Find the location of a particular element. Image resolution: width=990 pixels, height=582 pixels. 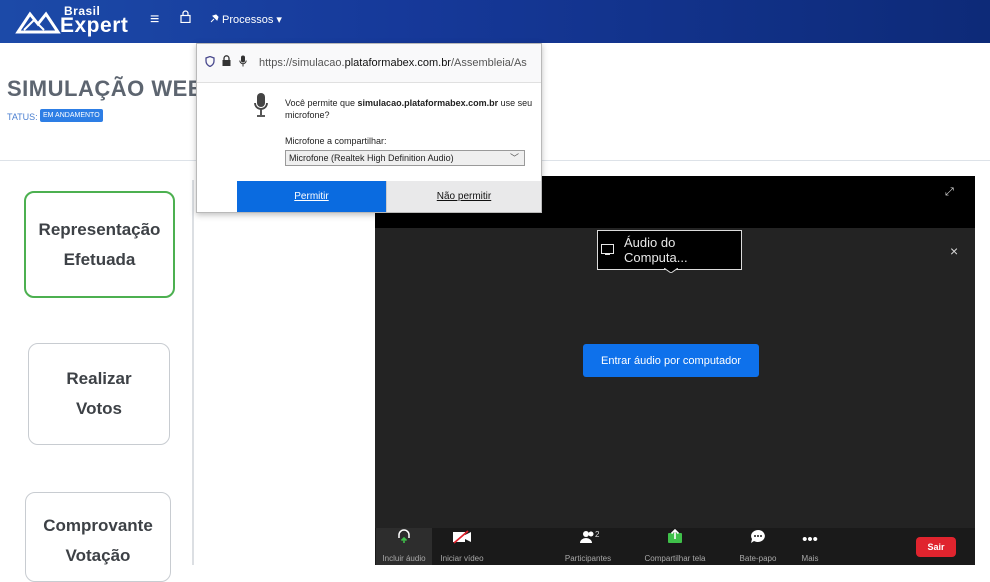

headphones-icon is located at coordinates (404, 539).